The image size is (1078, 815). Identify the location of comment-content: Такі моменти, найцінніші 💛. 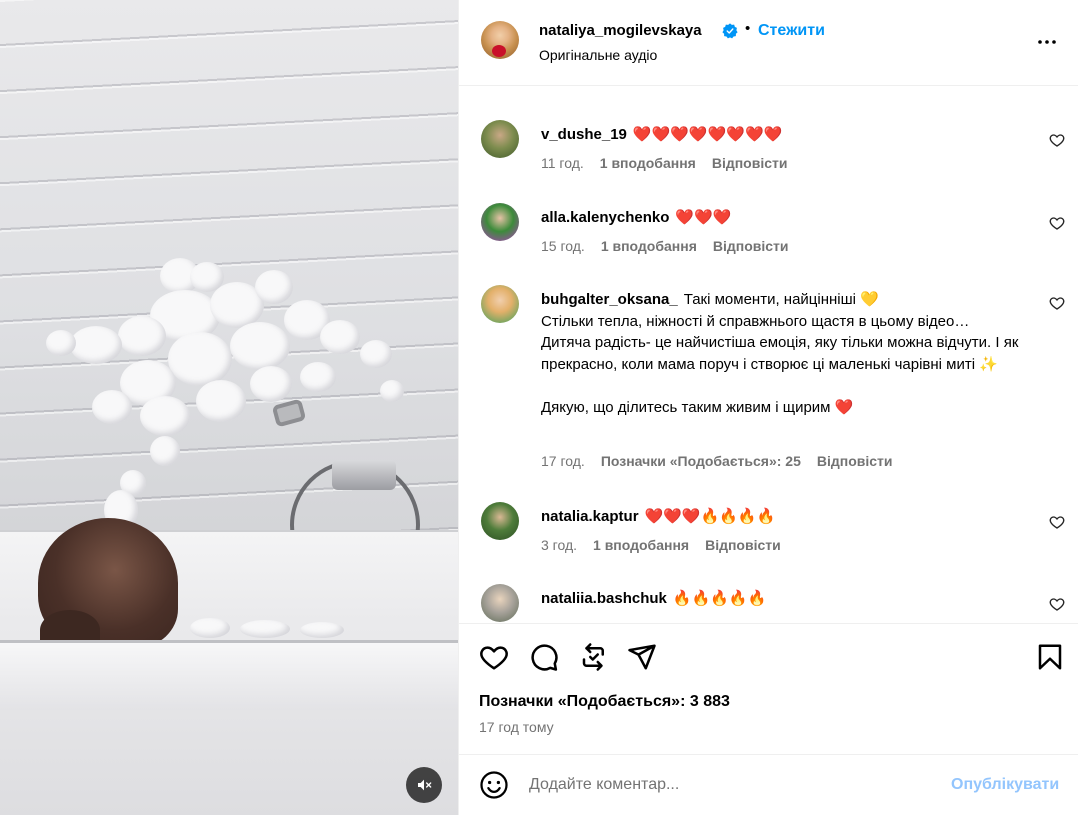
(781, 299).